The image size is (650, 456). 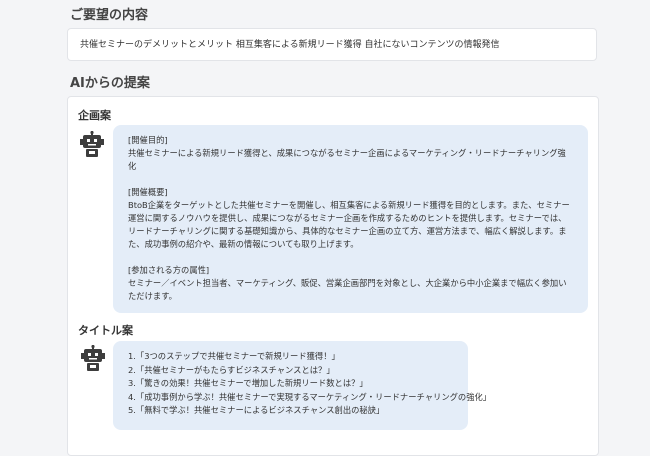 What do you see at coordinates (248, 383) in the screenshot?
I see `title-idea-item: 3.「驚きの効果！共催セミナーで増加した新規リード数とは？」` at bounding box center [248, 383].